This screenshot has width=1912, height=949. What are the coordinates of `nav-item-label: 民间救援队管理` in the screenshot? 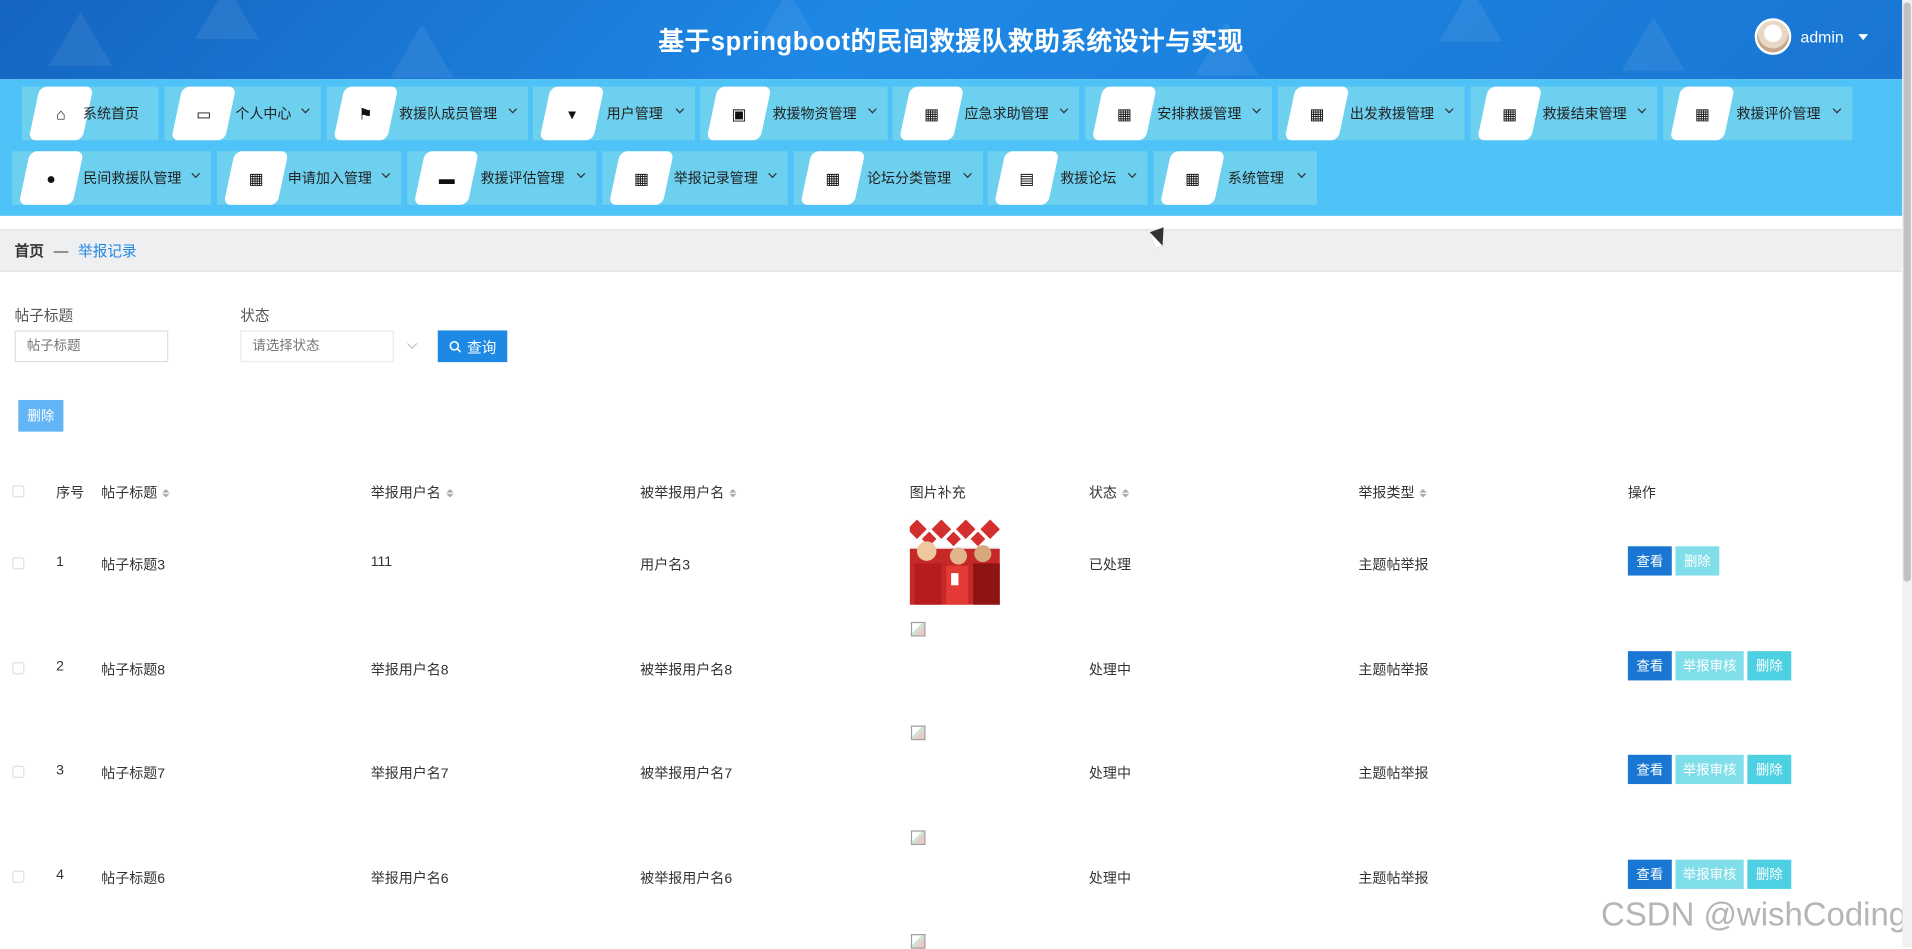 It's located at (132, 179).